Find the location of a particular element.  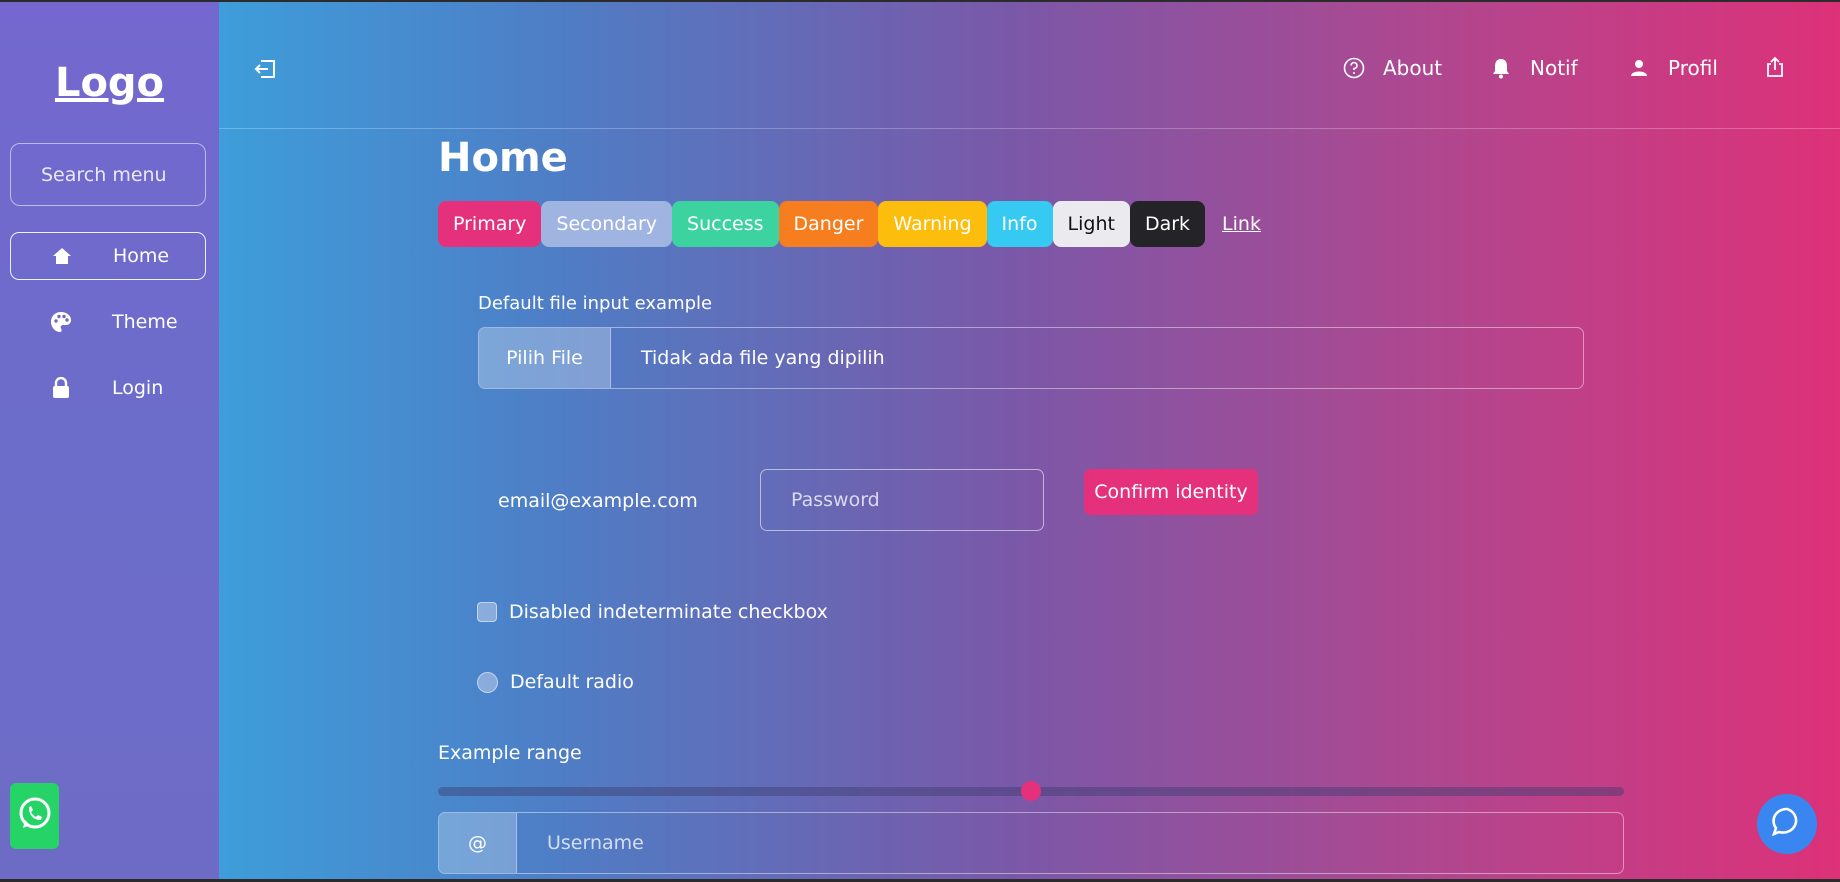

default-radio is located at coordinates (487, 682).